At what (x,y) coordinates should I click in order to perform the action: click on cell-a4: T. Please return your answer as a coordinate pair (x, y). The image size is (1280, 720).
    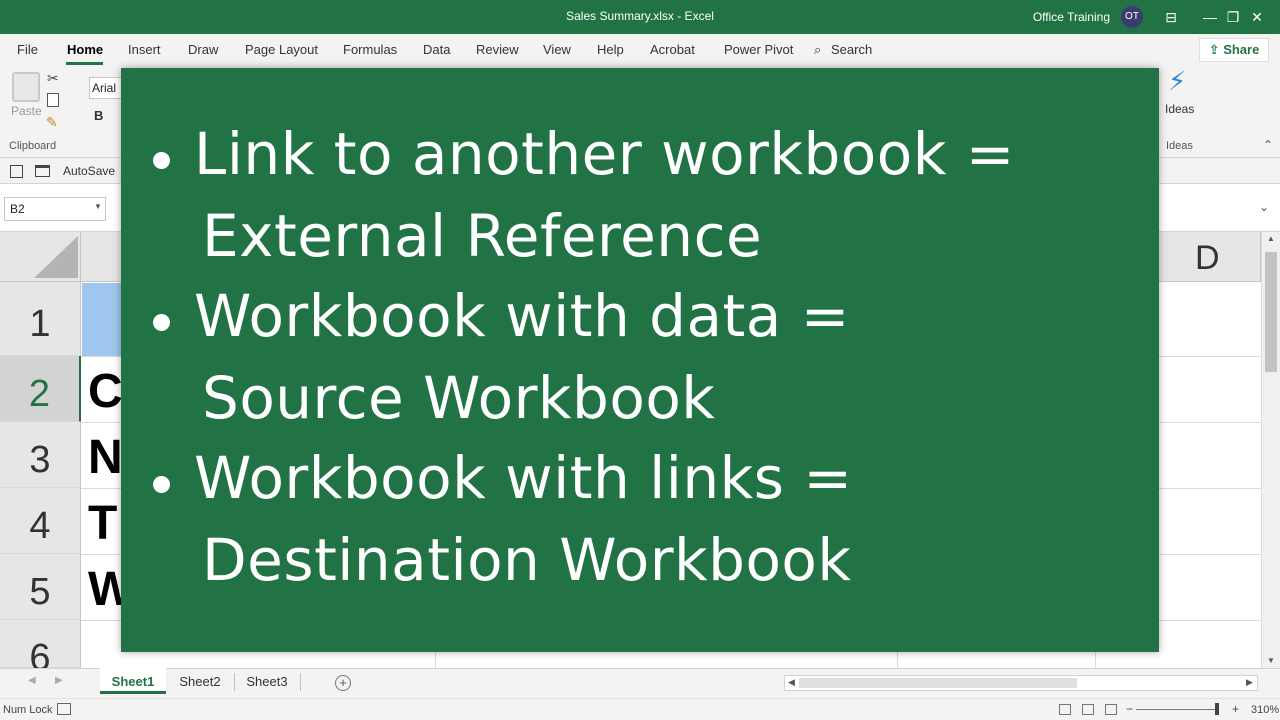
    Looking at the image, I should click on (102, 523).